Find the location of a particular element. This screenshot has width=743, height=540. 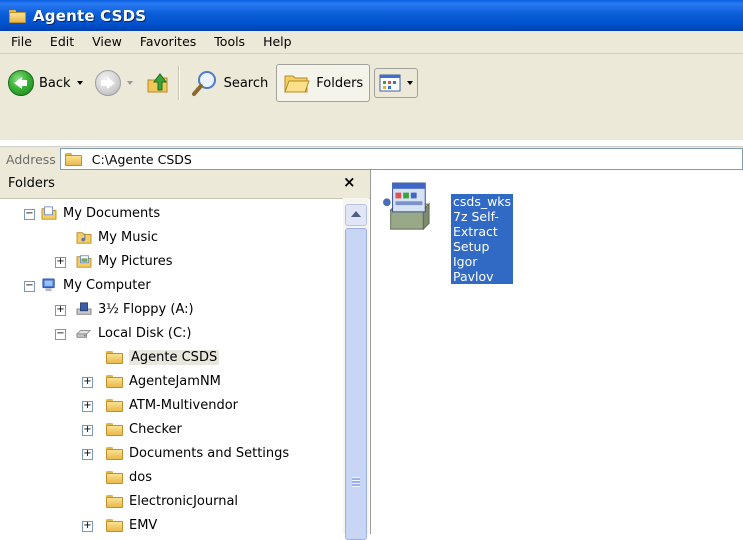

tree-item-my-computer: My Computer is located at coordinates (95, 285).